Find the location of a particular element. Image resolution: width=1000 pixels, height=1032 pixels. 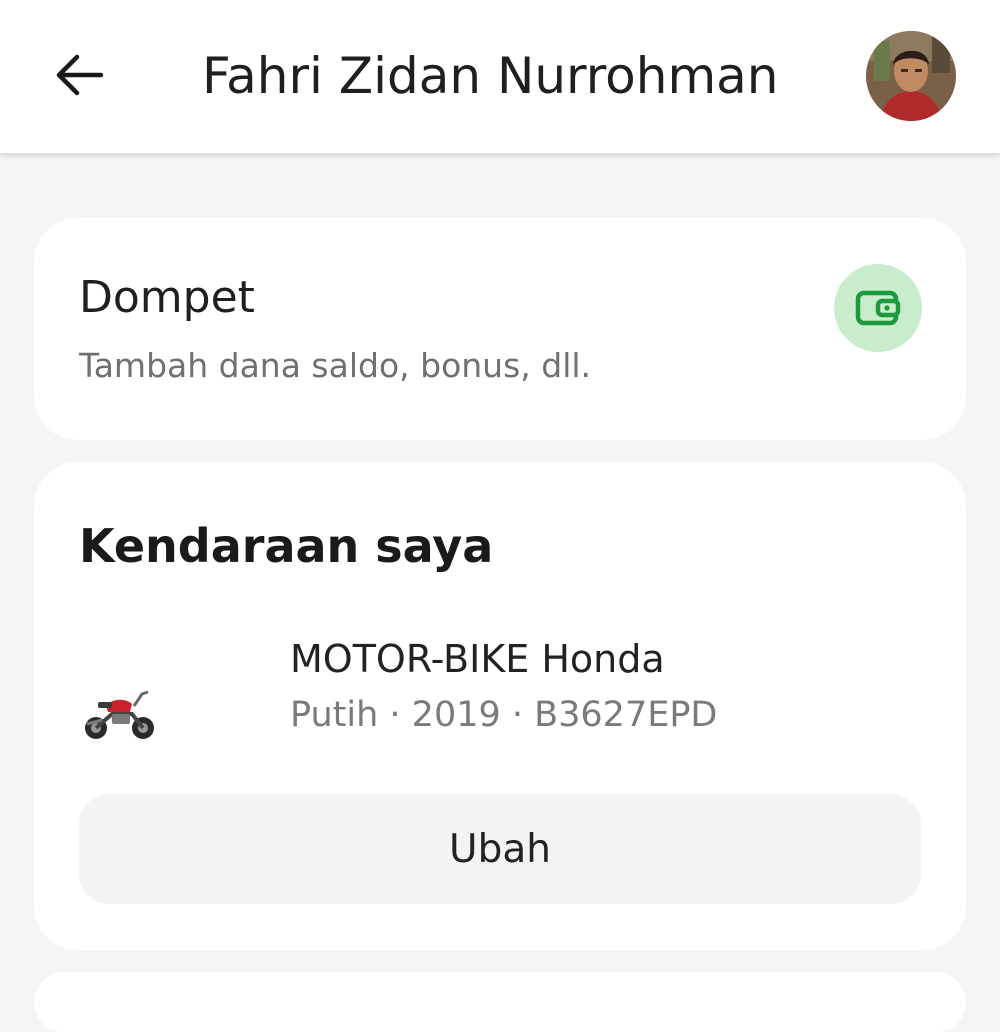

wallet-title: Dompet is located at coordinates (167, 297).